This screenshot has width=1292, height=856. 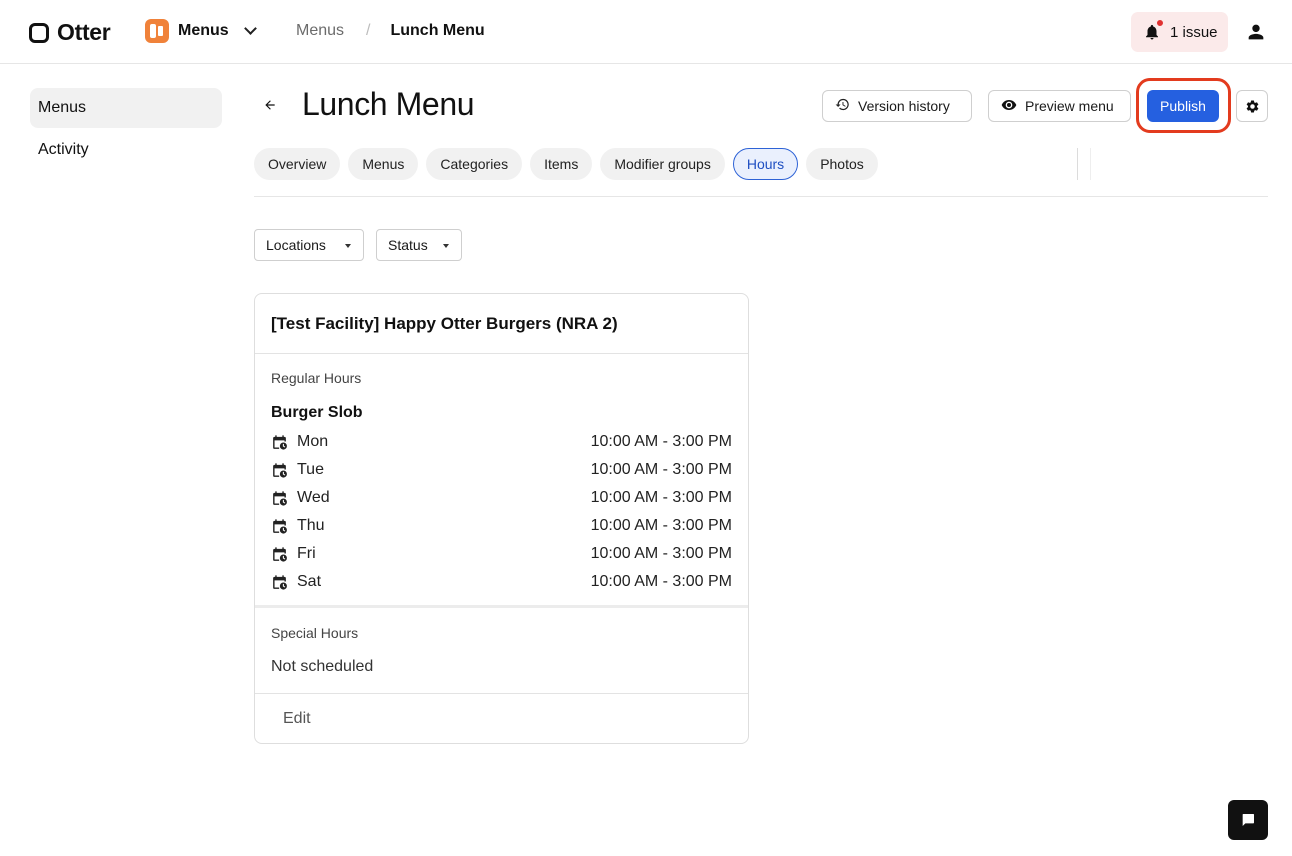 What do you see at coordinates (322, 666) in the screenshot?
I see `special-hours-value: Not scheduled` at bounding box center [322, 666].